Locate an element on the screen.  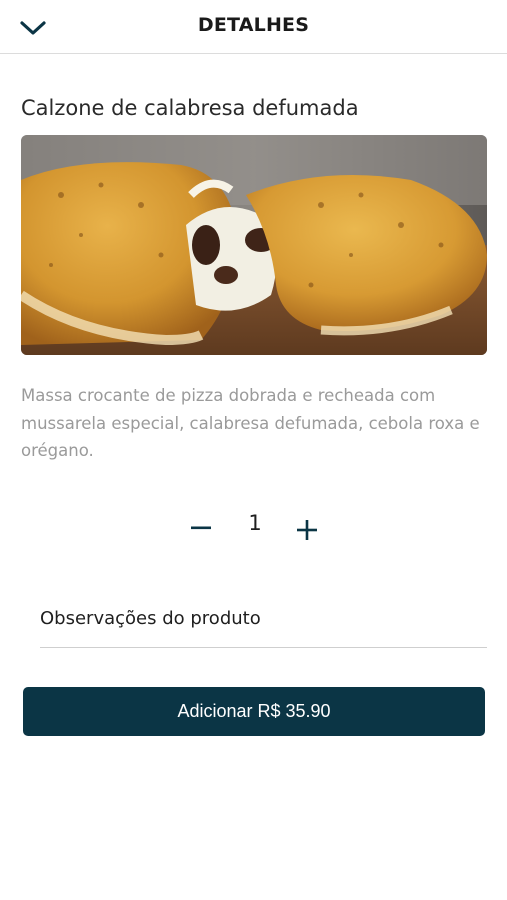
page-title: DETALHES is located at coordinates (253, 25).